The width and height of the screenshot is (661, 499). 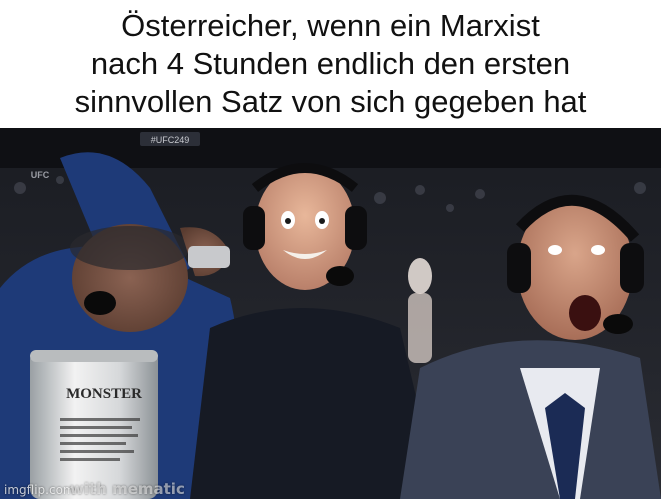 I want to click on right-earcup-right, so click(x=632, y=268).